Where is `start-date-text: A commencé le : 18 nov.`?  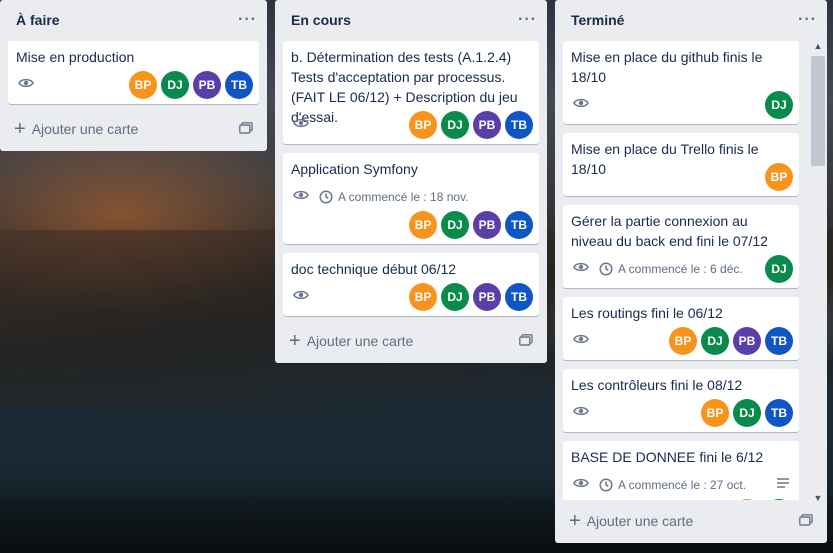 start-date-text: A commencé le : 18 nov. is located at coordinates (403, 197).